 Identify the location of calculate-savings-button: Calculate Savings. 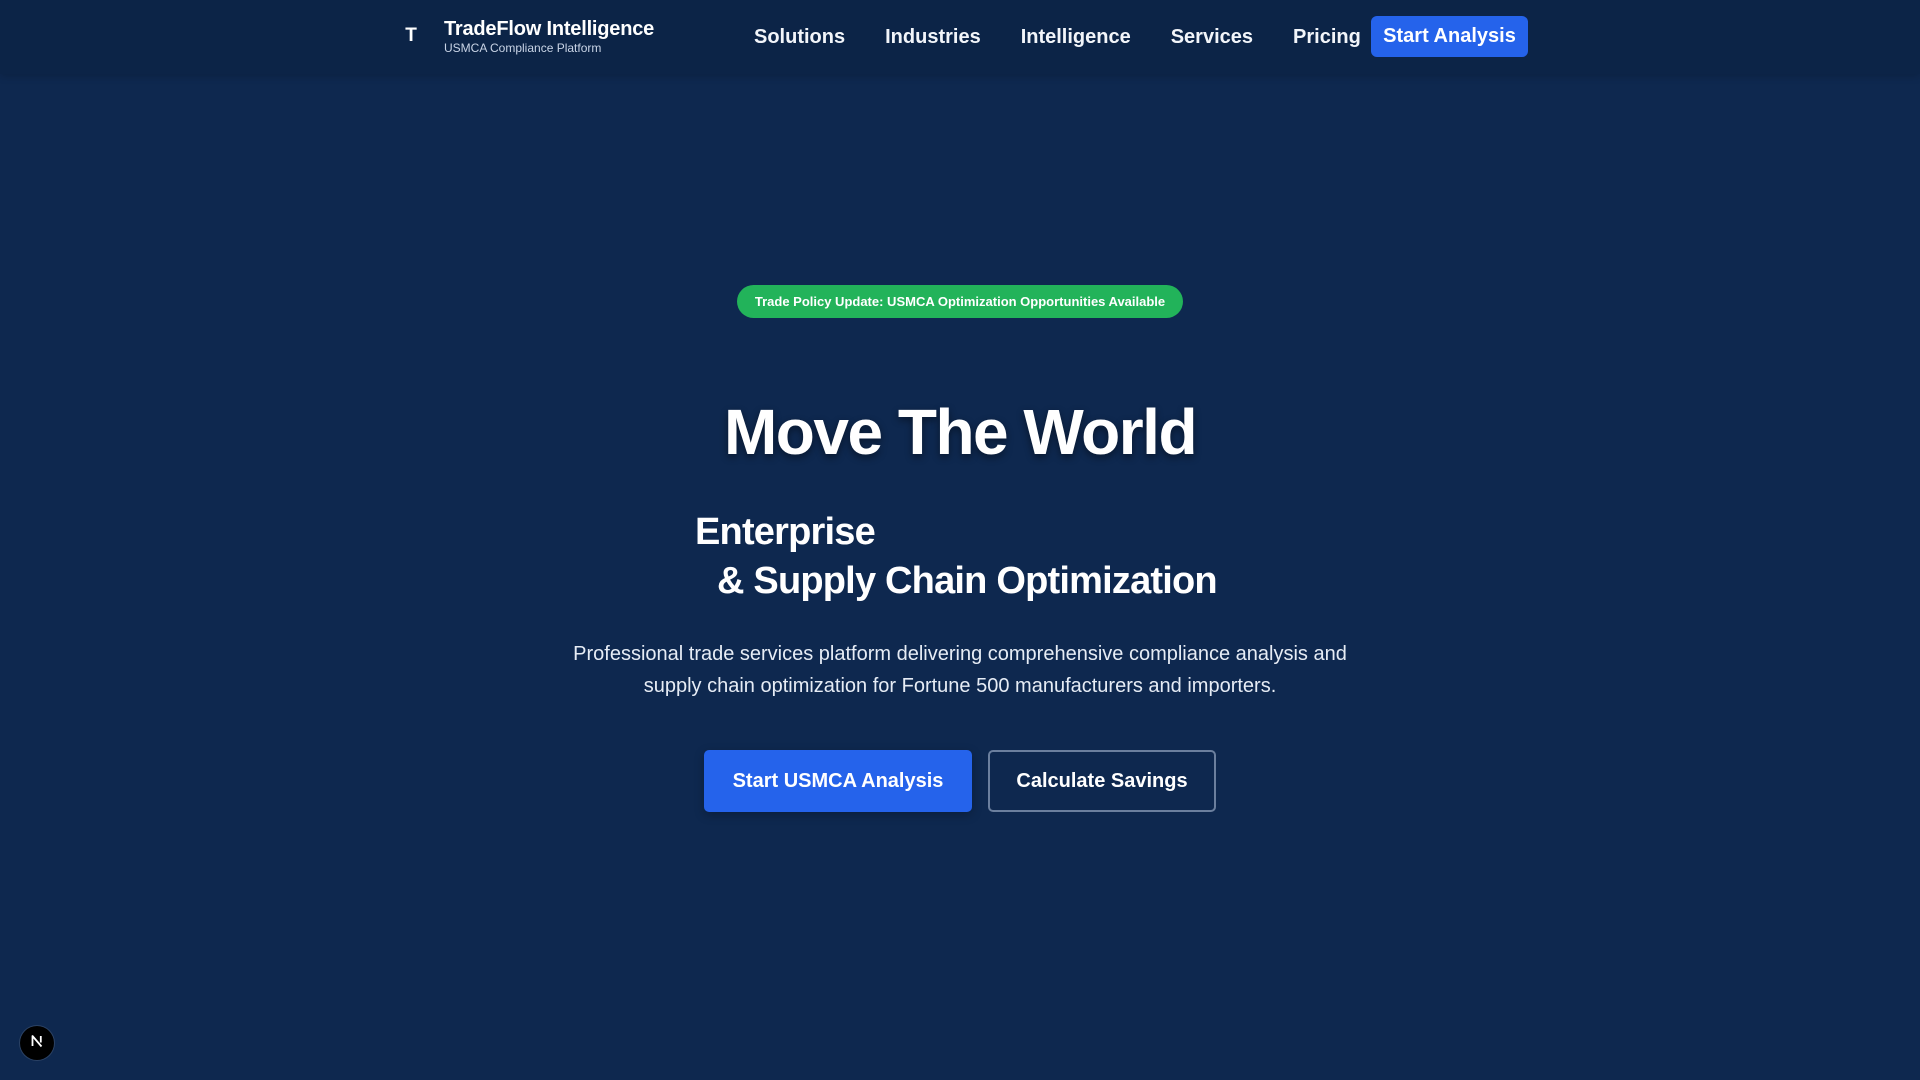
(1102, 781).